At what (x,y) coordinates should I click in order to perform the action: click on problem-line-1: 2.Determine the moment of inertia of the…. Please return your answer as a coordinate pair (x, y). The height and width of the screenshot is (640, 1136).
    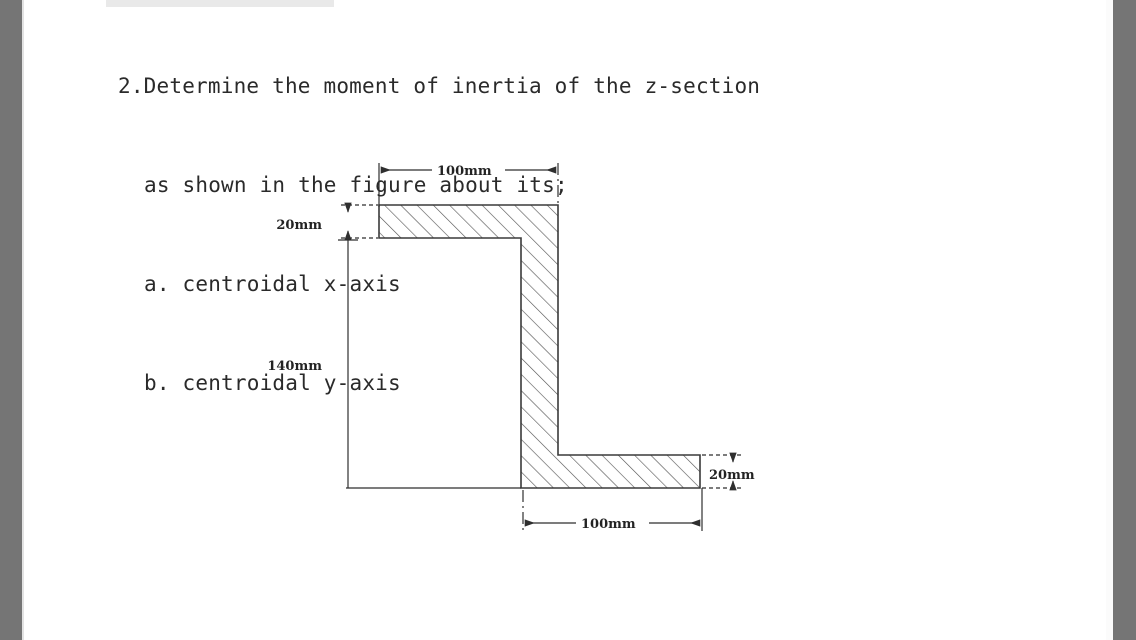
    Looking at the image, I should click on (439, 86).